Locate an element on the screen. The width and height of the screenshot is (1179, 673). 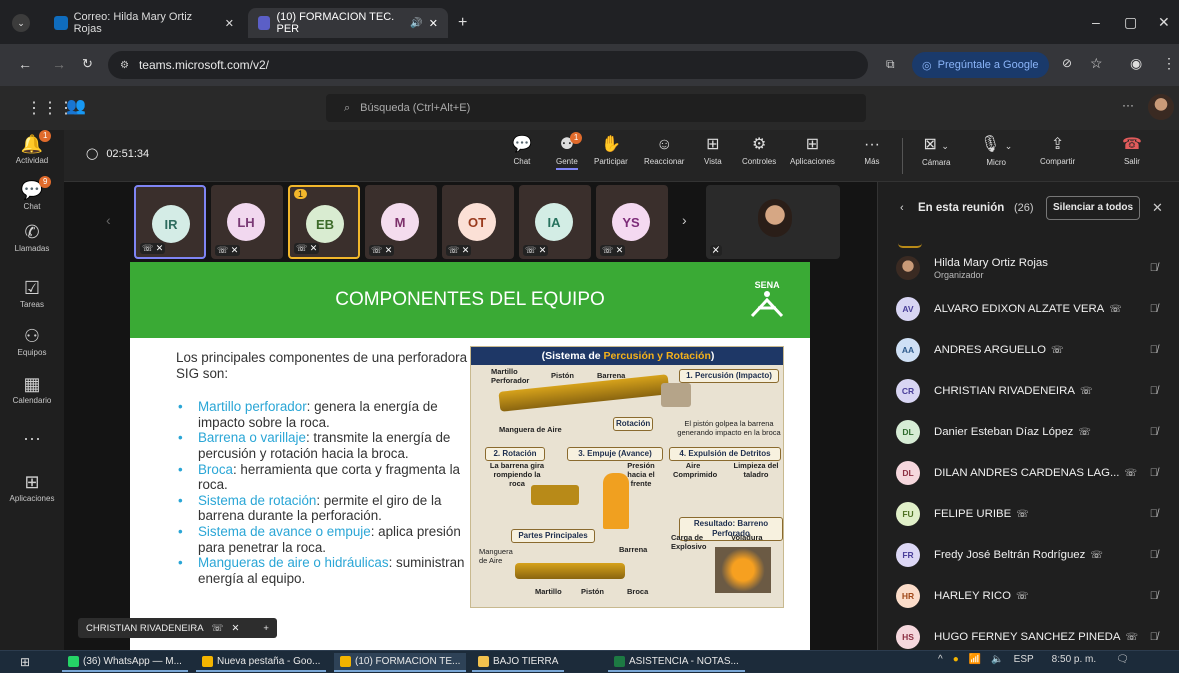
participant-tile: EB 1 ☏ ✕ is located at coordinates (324, 222).